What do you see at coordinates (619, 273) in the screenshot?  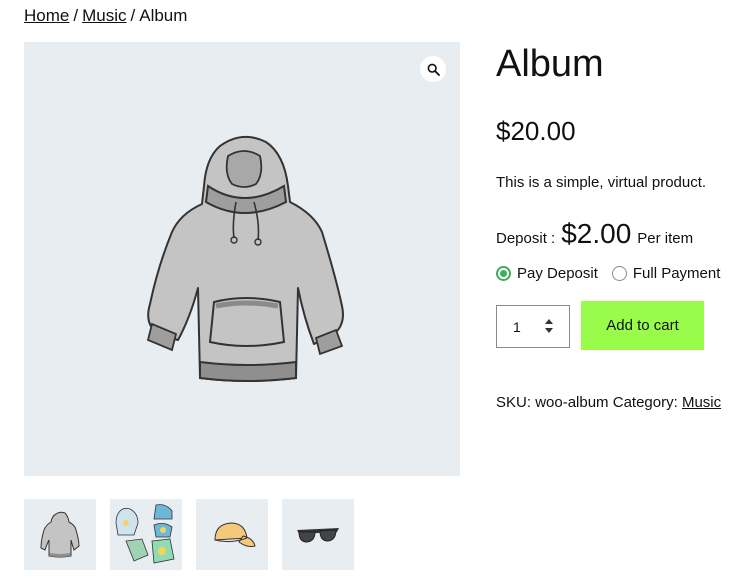 I see `full-payment-radio` at bounding box center [619, 273].